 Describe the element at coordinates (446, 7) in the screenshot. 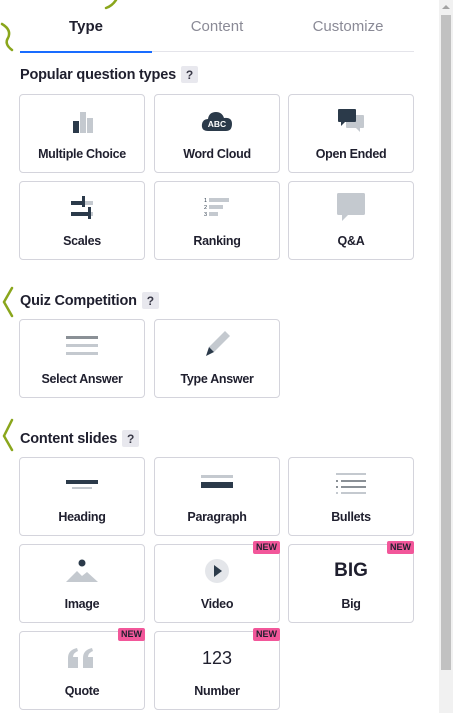

I see `scroll-up-arrow-icon` at that location.